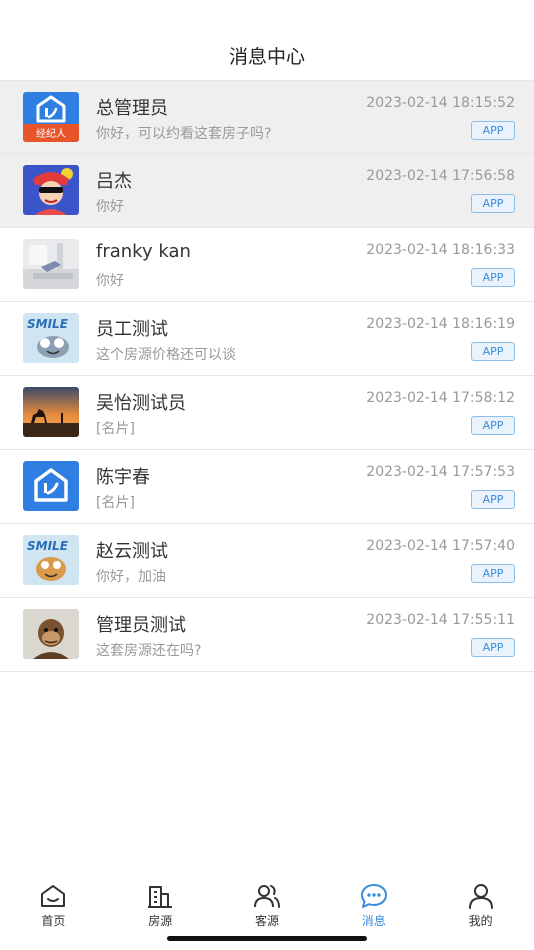 This screenshot has height=950, width=534. I want to click on tab-clients: 客源, so click(267, 907).